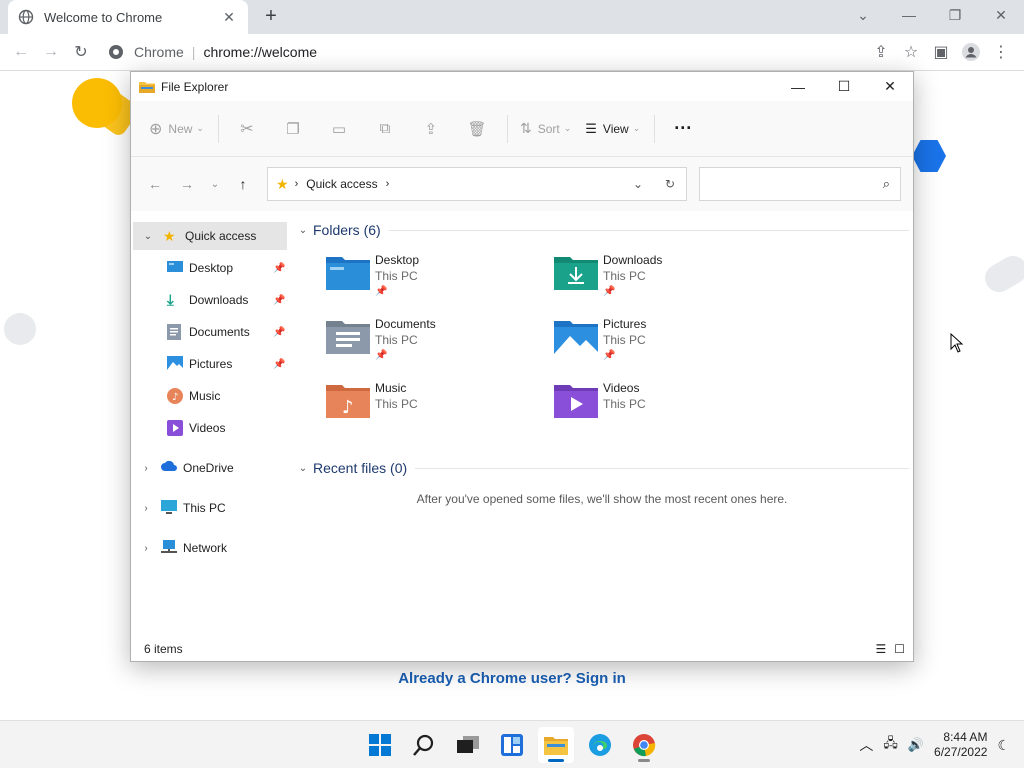 The width and height of the screenshot is (1024, 768). Describe the element at coordinates (211, 268) in the screenshot. I see `nav-item-desktop: Desktop 📌` at that location.